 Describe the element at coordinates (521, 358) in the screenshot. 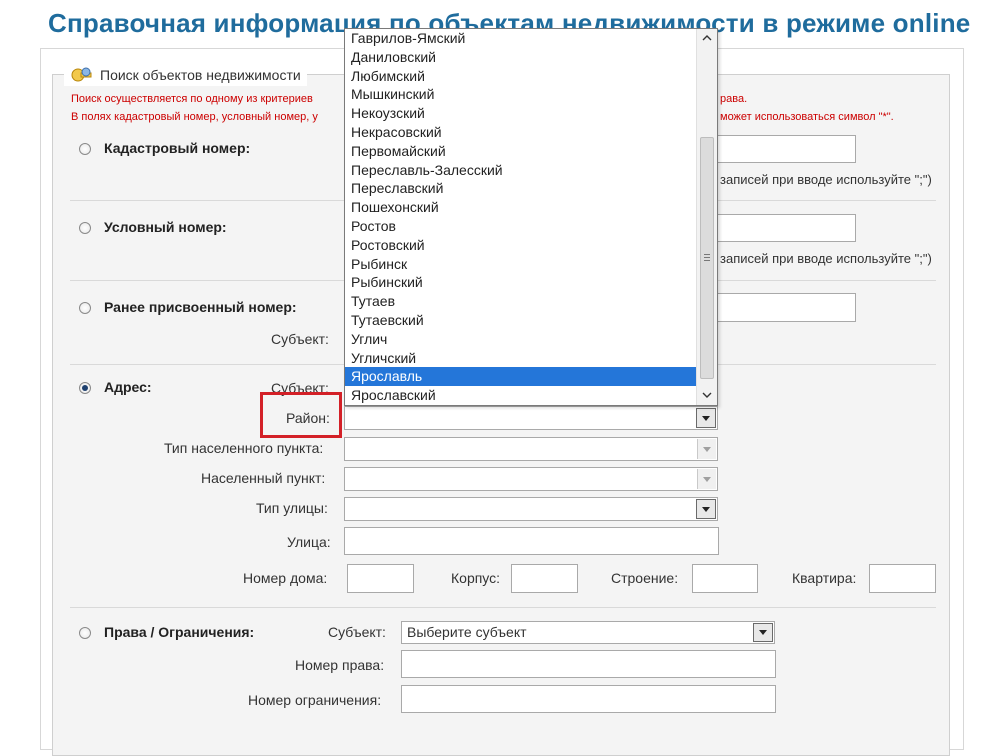

I see `dropdown-option: Угличский` at that location.